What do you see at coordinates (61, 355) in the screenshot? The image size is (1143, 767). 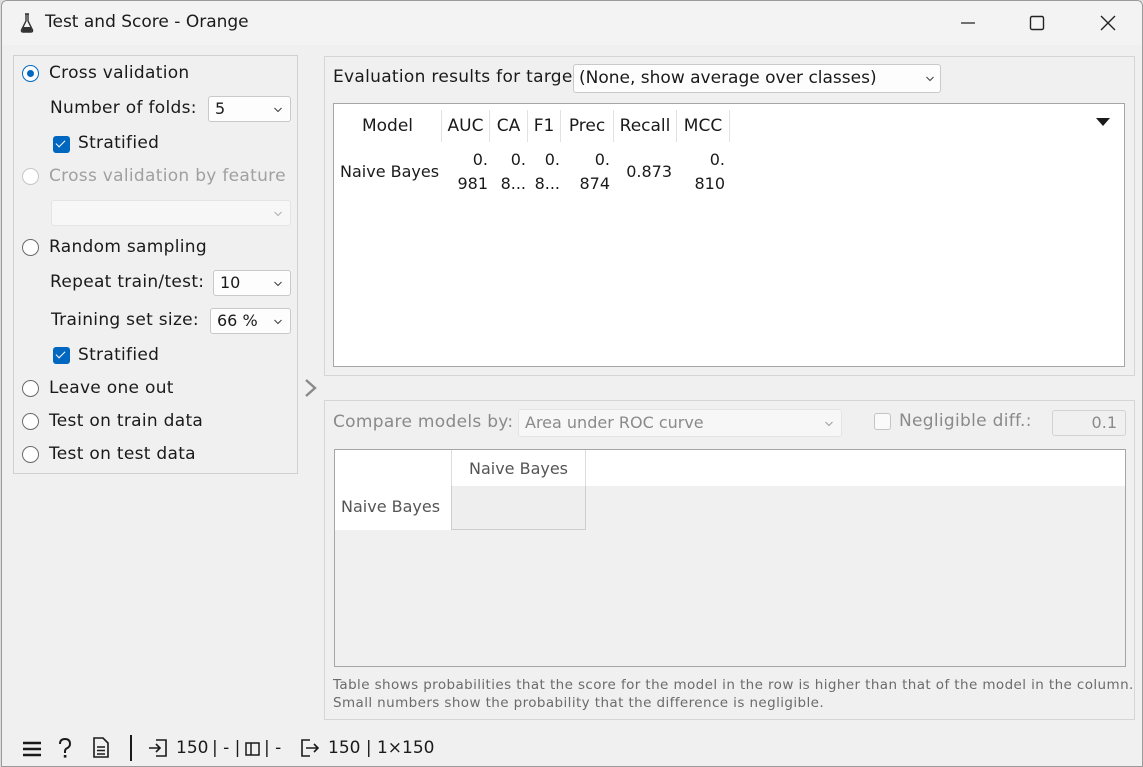 I see `stratified-checkbox-random` at bounding box center [61, 355].